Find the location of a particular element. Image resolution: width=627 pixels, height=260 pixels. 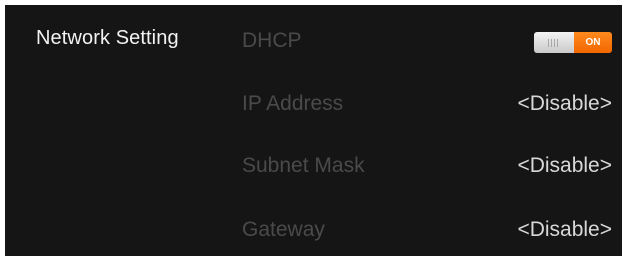

gateway-value: <Disable> is located at coordinates (564, 229).